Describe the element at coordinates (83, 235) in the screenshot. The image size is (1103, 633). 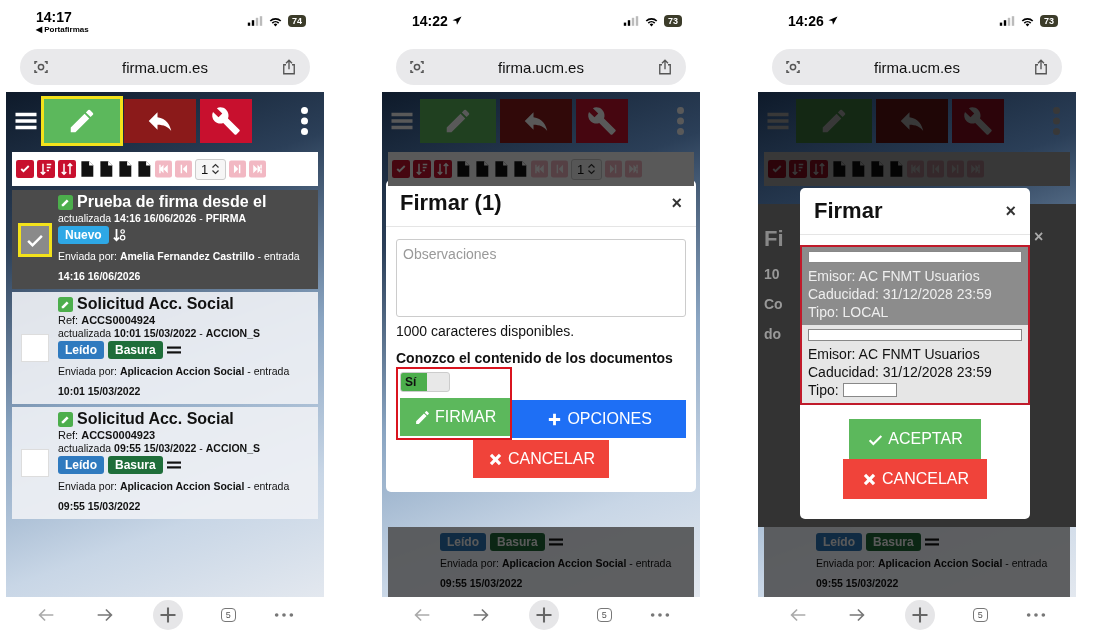
I see `status-tag: Nuevo` at that location.